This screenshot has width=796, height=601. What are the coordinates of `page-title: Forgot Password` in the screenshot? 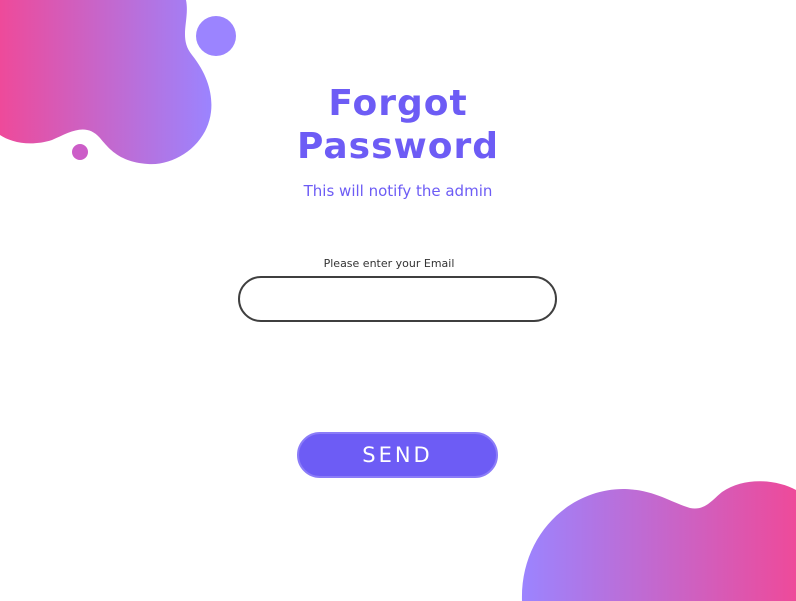 It's located at (398, 125).